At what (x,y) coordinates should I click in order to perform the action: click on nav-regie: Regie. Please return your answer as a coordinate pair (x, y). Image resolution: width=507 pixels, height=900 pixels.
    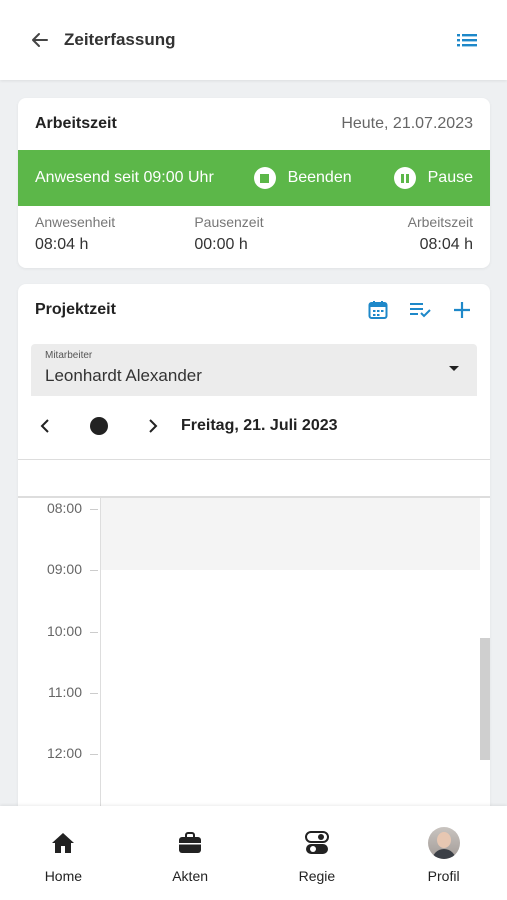
    Looking at the image, I should click on (317, 853).